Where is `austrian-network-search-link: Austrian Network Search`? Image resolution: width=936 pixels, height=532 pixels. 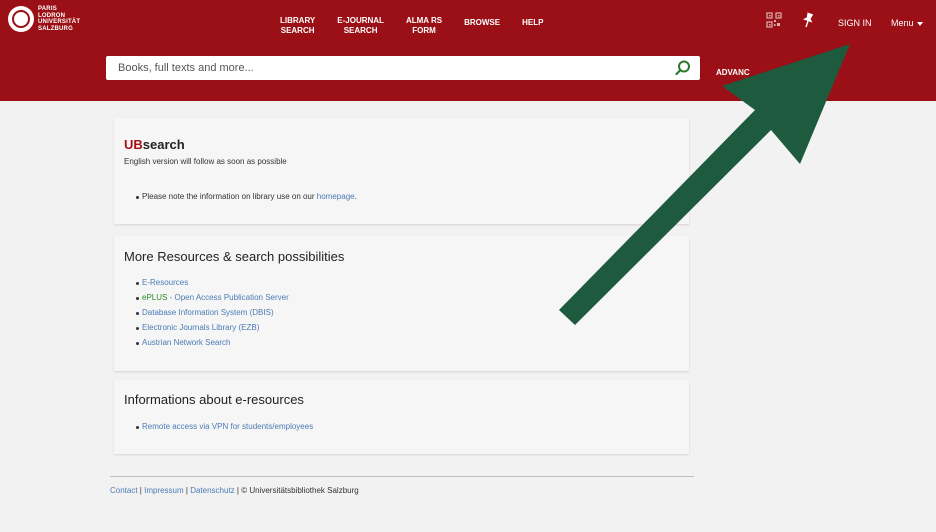
austrian-network-search-link: Austrian Network Search is located at coordinates (186, 342).